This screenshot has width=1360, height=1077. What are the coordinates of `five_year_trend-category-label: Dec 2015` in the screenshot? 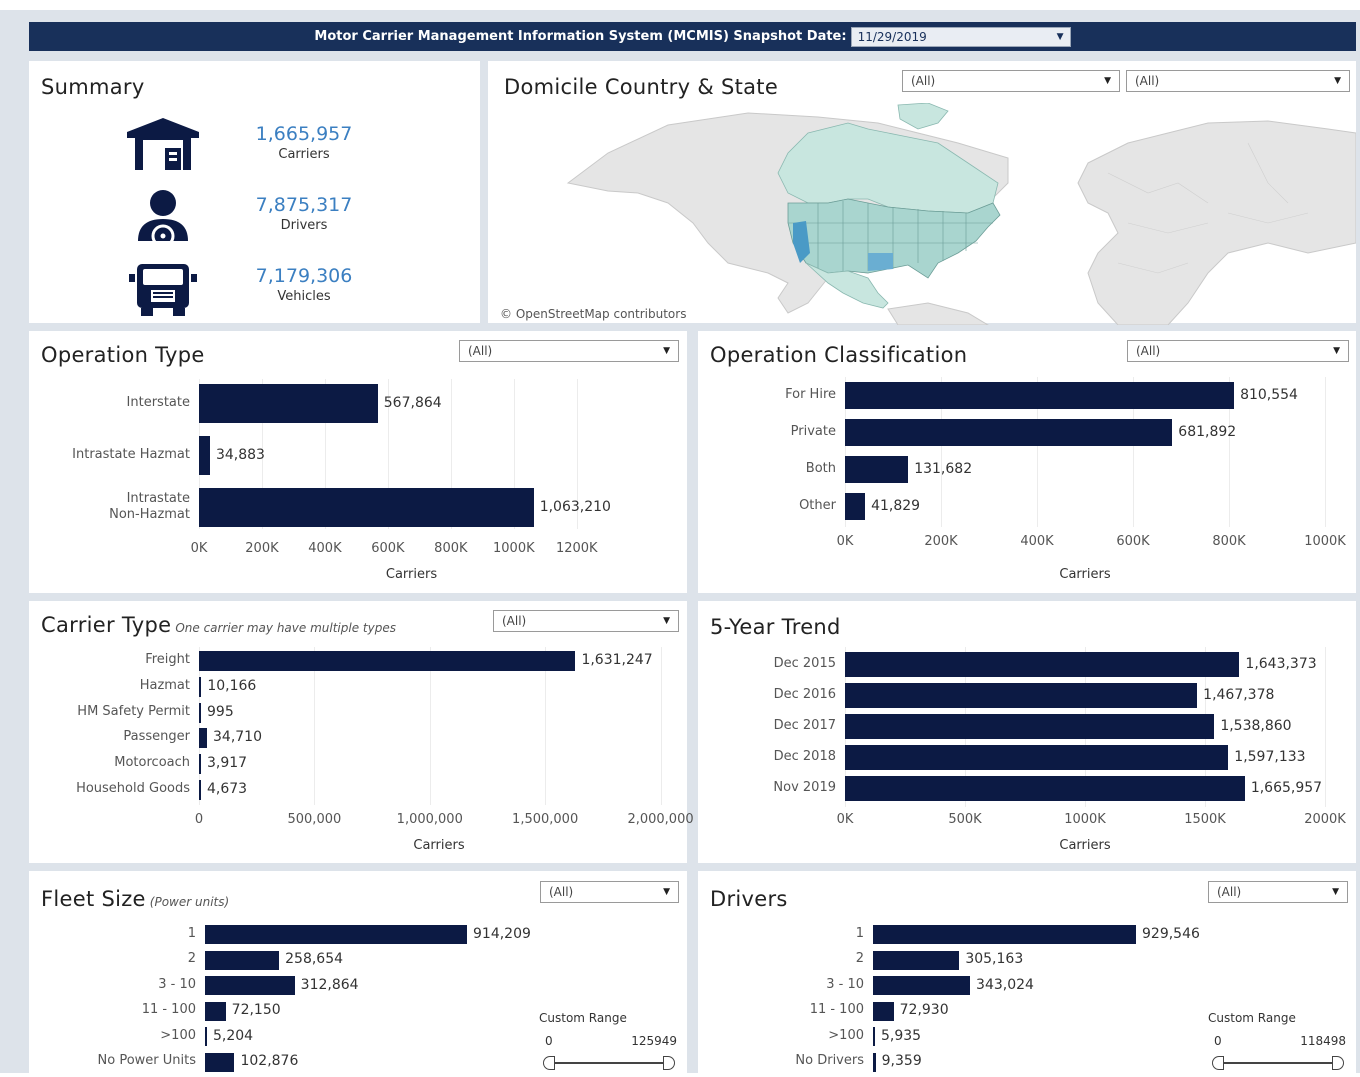 It's located at (805, 664).